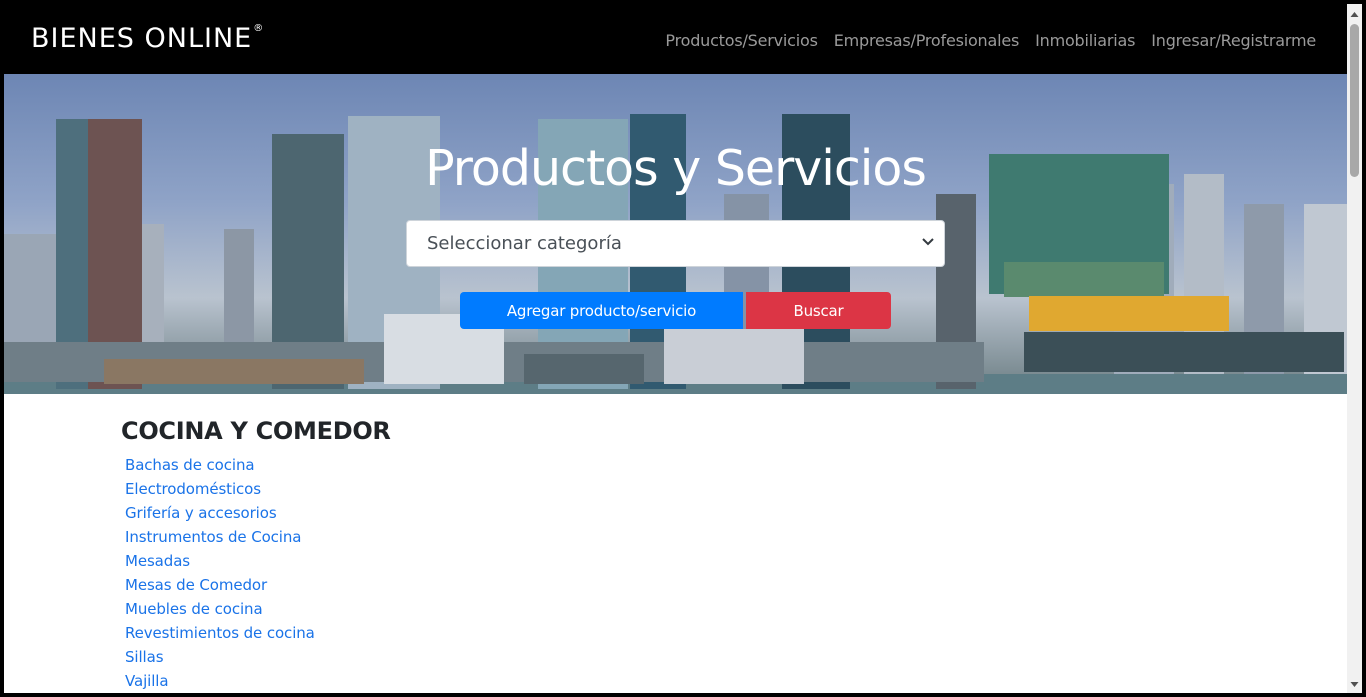 The image size is (1366, 697). What do you see at coordinates (928, 242) in the screenshot?
I see `chevron-down-icon` at bounding box center [928, 242].